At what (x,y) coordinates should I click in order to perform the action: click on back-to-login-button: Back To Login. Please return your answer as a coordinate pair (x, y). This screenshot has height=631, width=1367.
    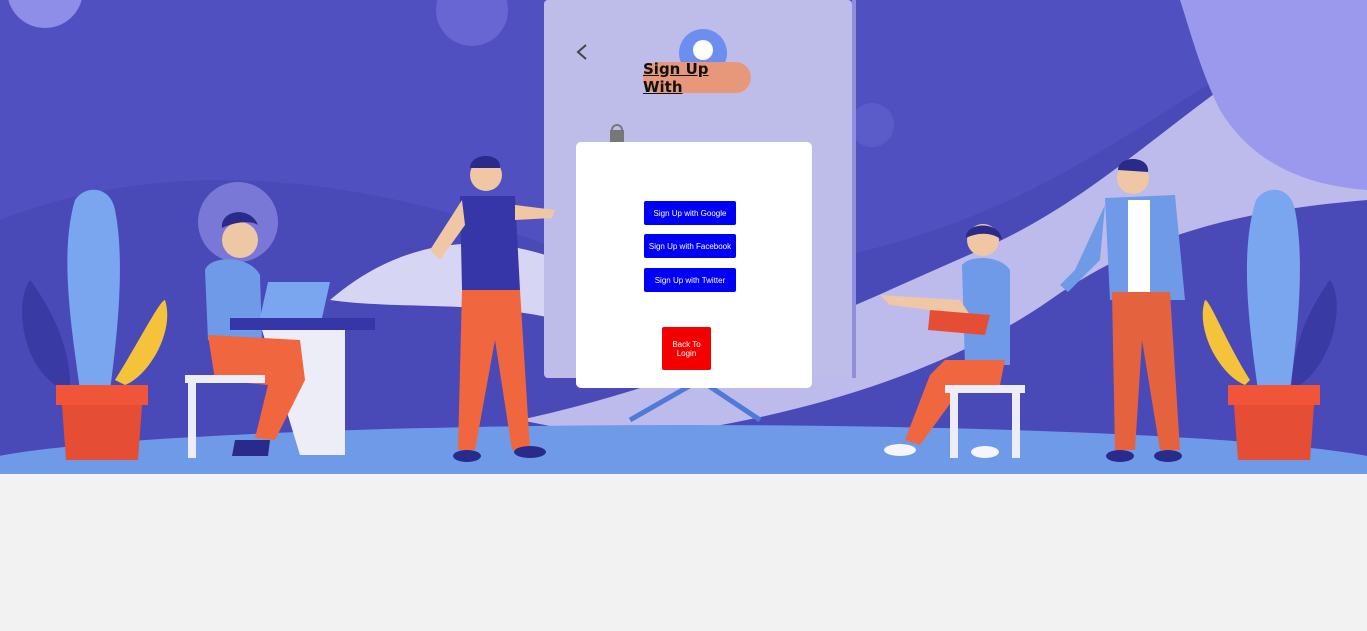
    Looking at the image, I should click on (686, 348).